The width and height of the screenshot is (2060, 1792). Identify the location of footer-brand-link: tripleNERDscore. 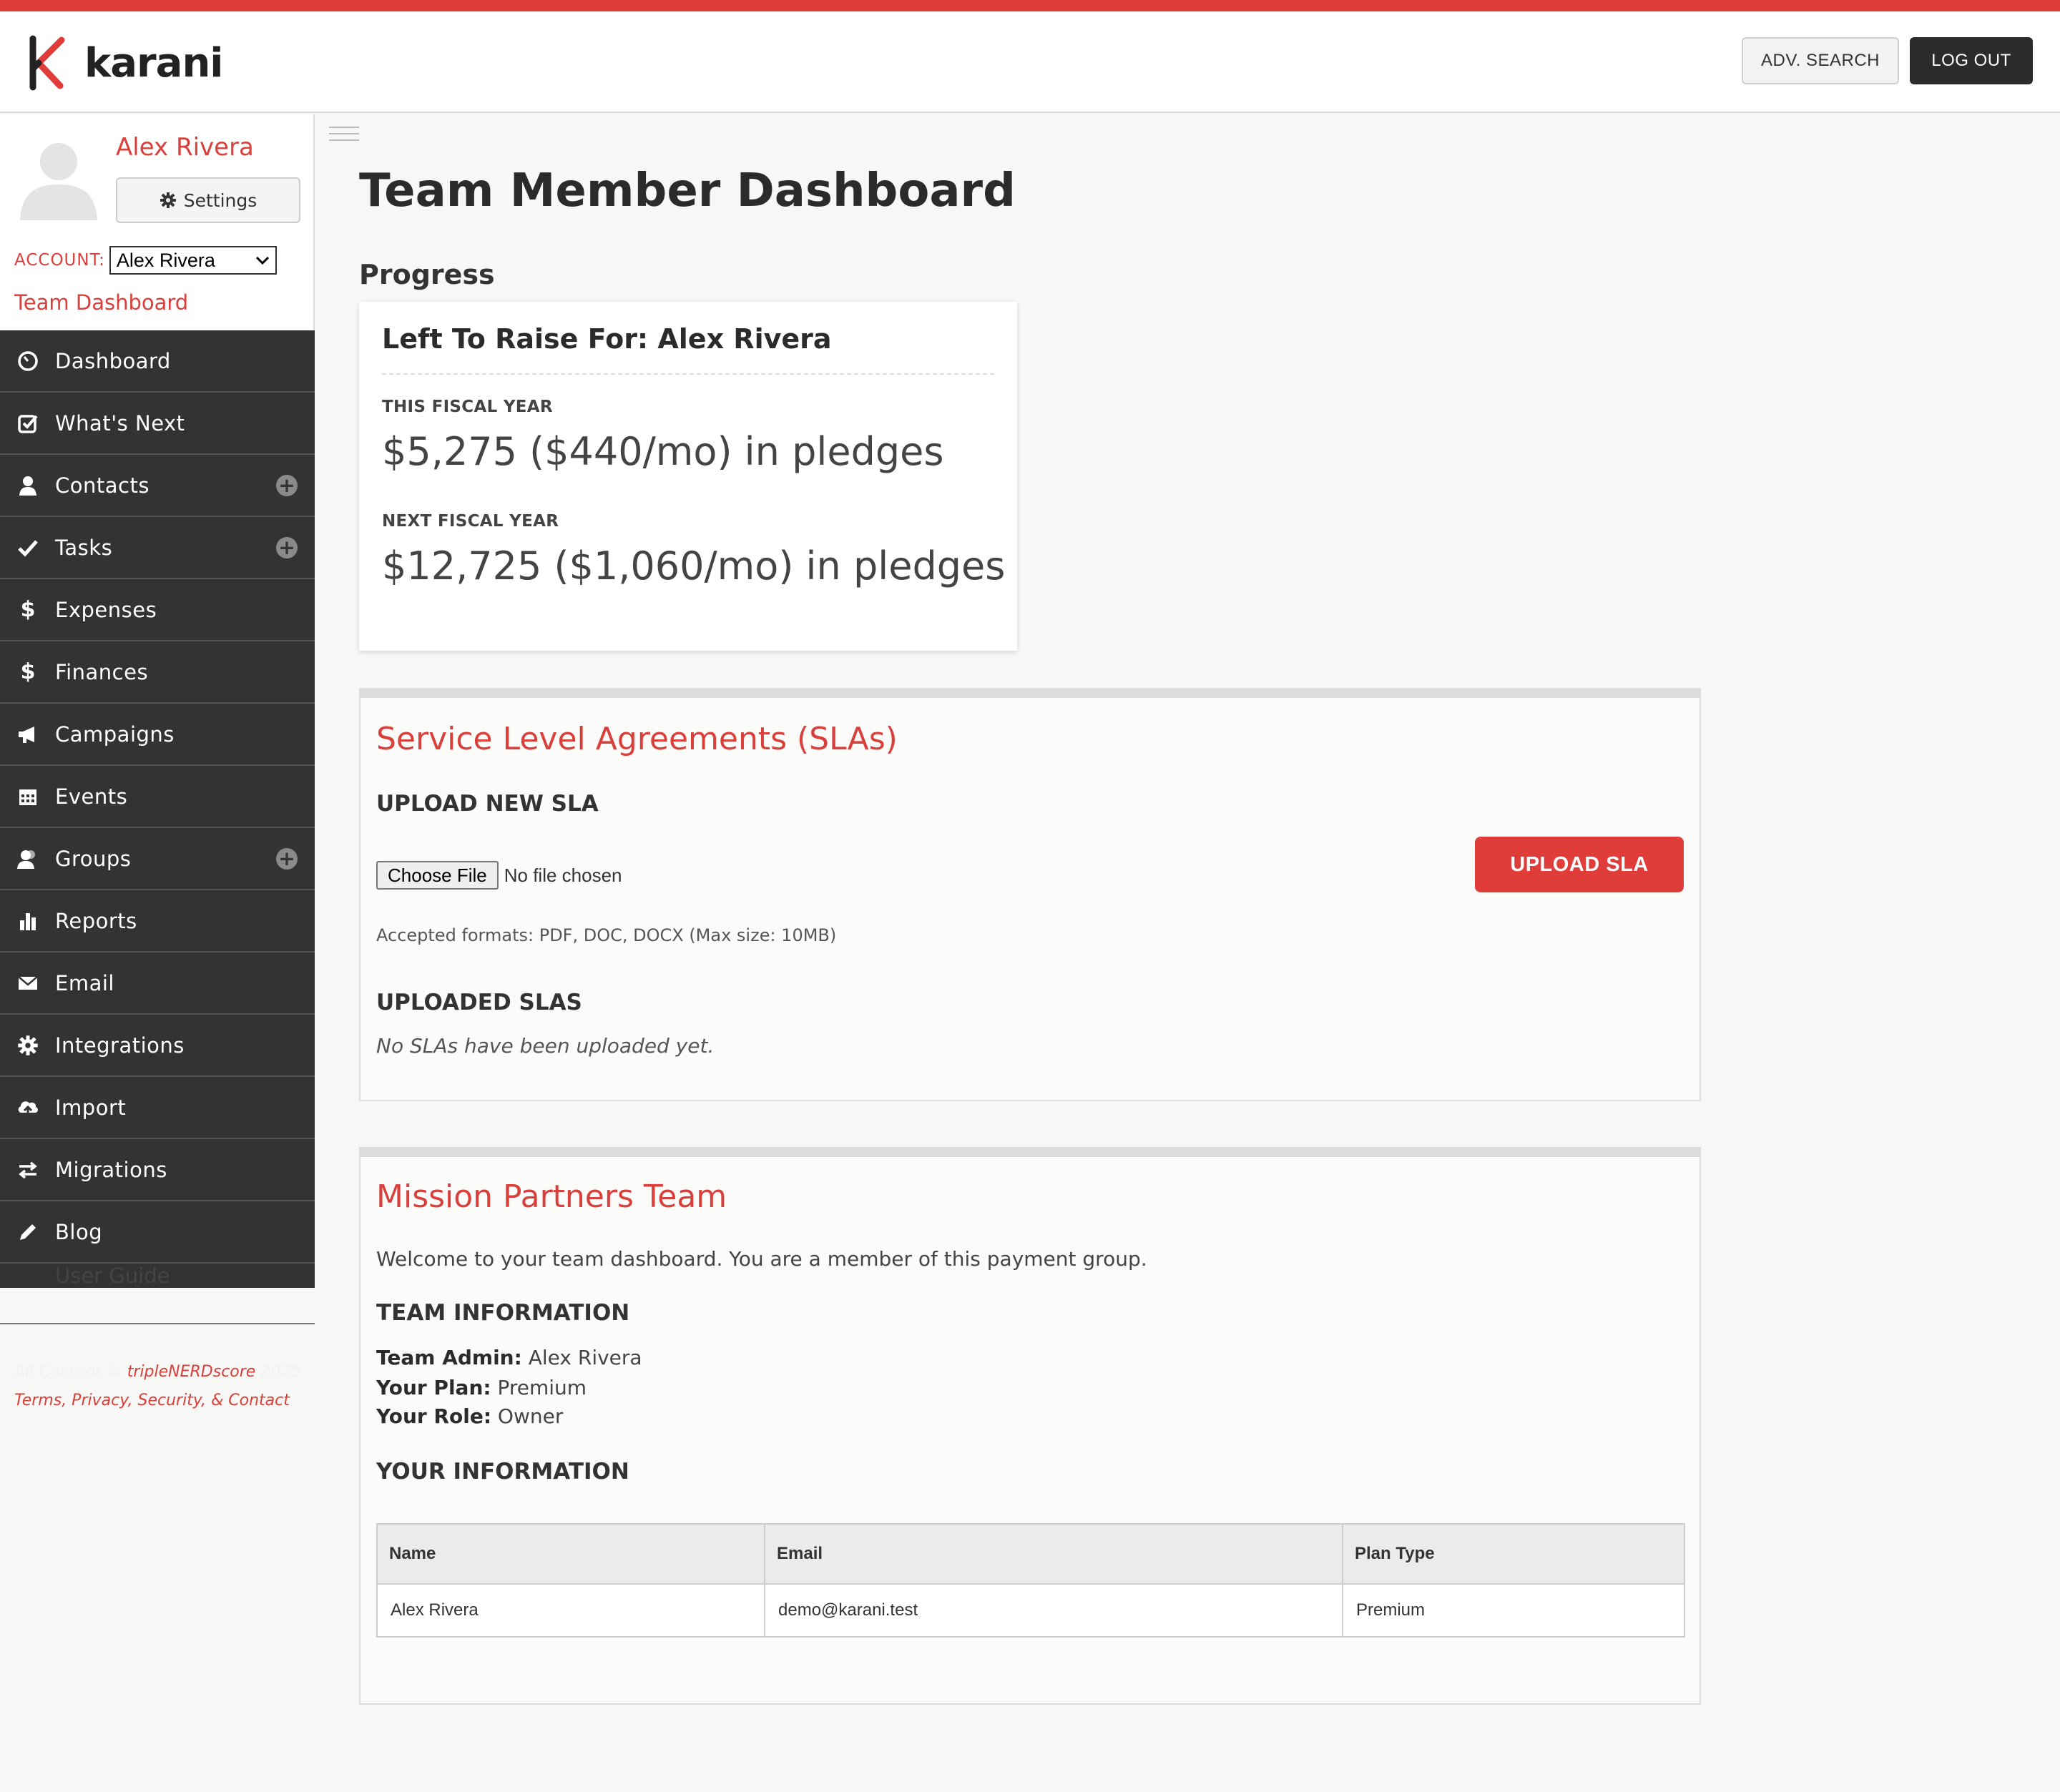
(191, 1372).